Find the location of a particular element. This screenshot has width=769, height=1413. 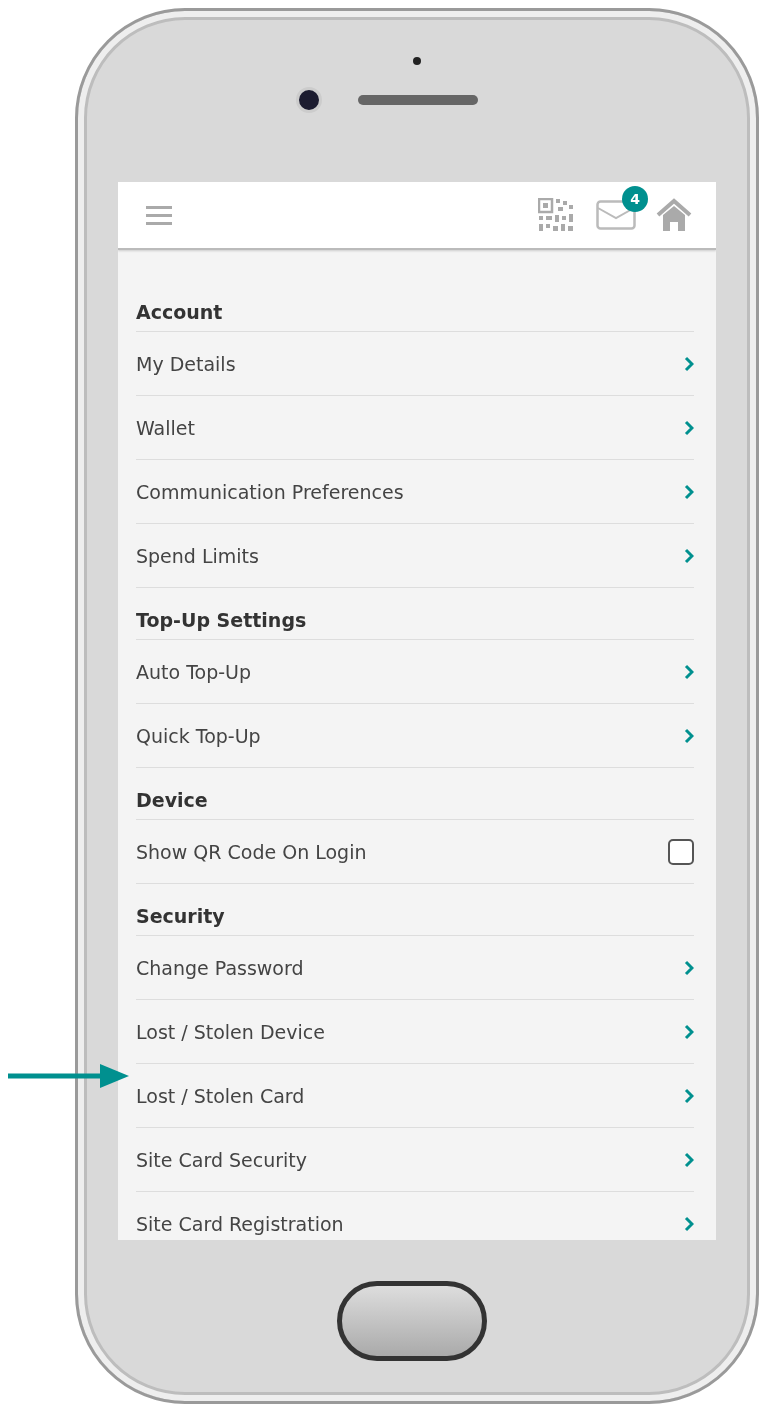

home-icon is located at coordinates (674, 215).